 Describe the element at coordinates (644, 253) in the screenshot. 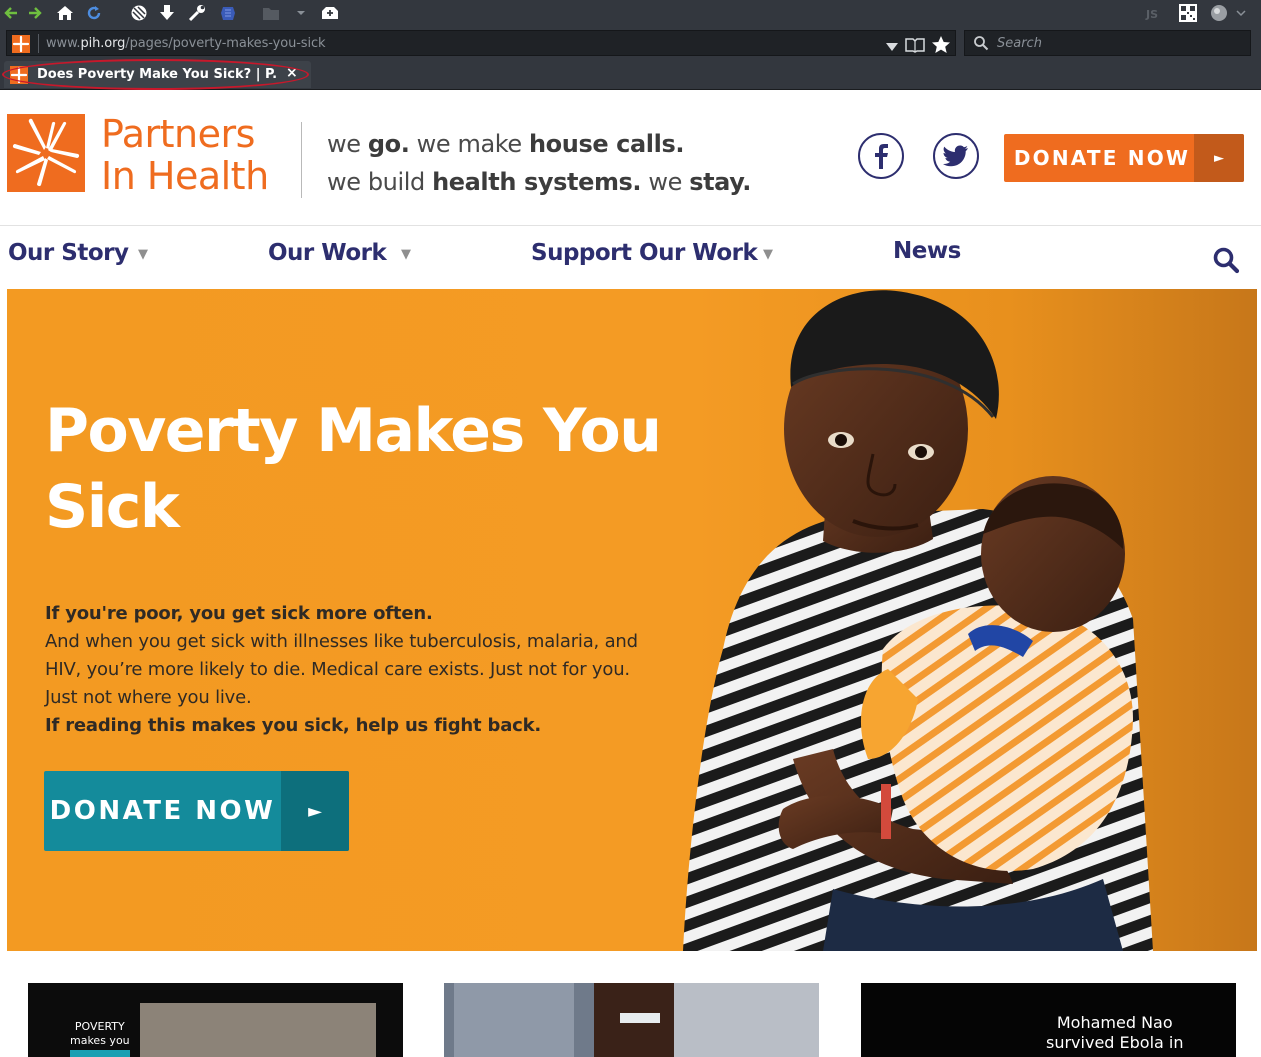

I see `nav-item-support-our-work: Support Our Work` at that location.